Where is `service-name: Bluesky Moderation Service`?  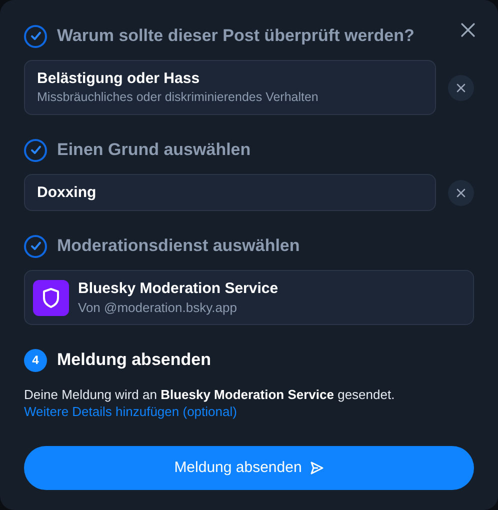 service-name: Bluesky Moderation Service is located at coordinates (178, 288).